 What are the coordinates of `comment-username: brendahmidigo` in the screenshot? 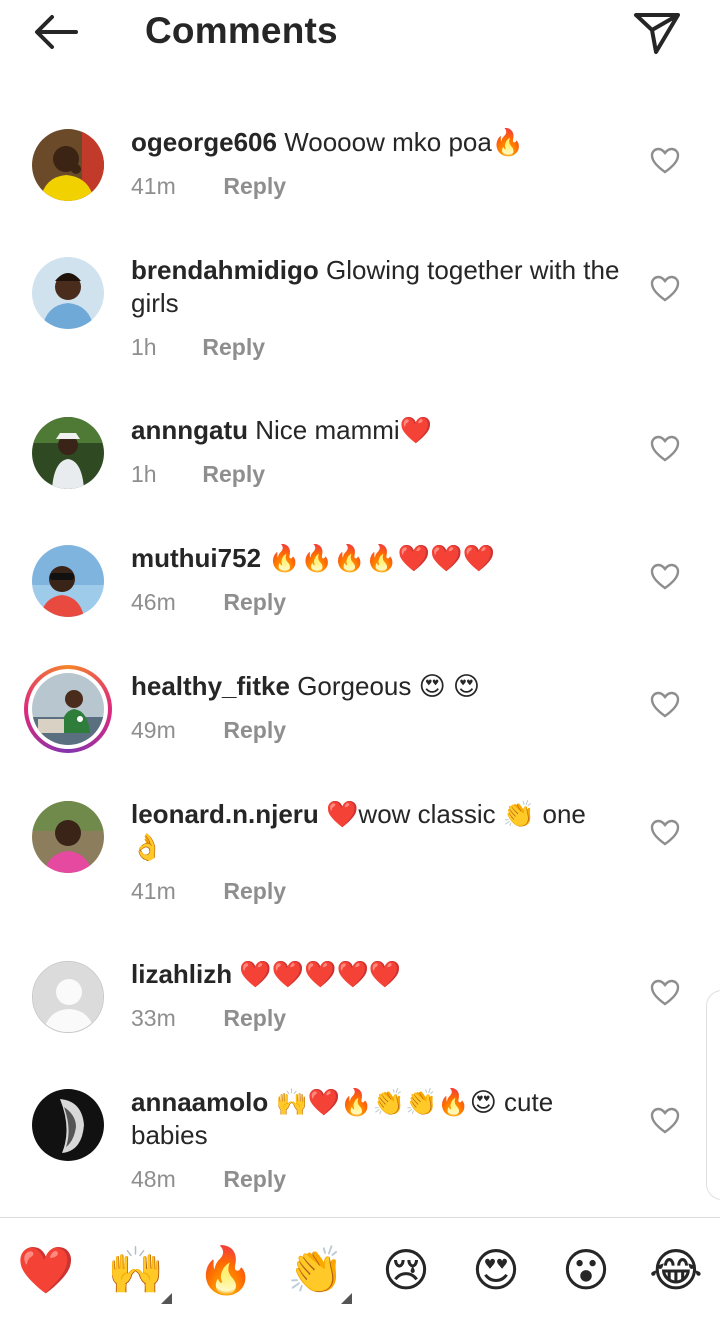 It's located at (225, 270).